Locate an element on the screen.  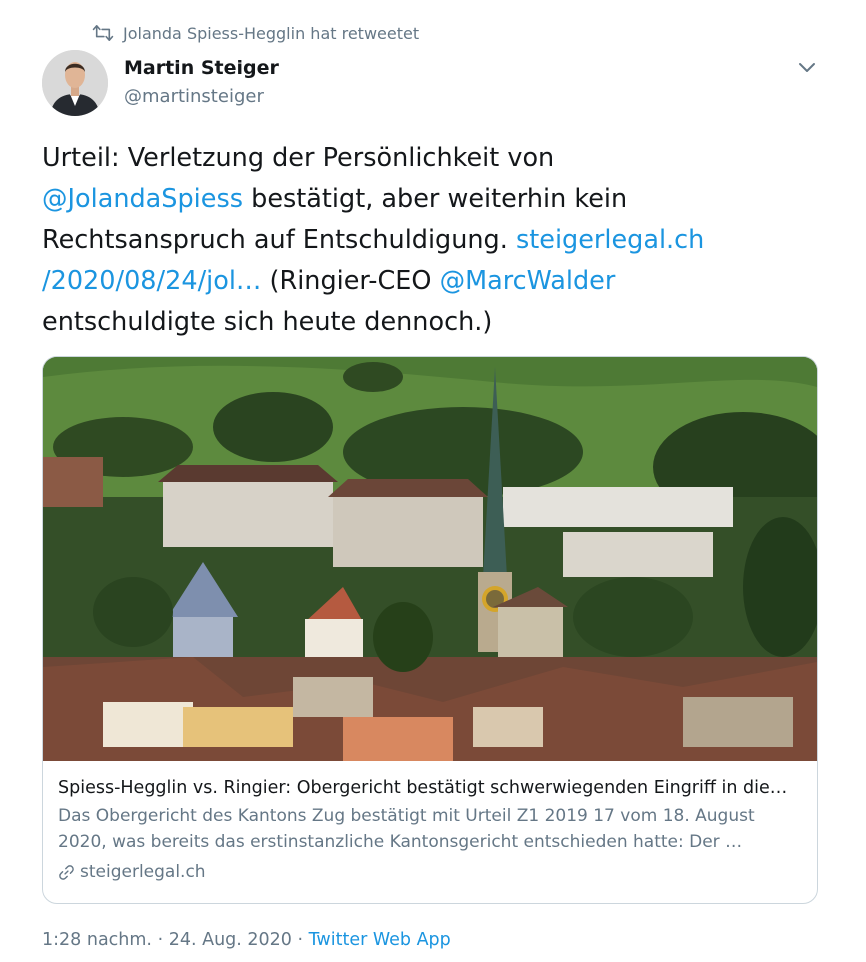
tweet-text-segment: bestätigt, aber weiterhin kein is located at coordinates (435, 199).